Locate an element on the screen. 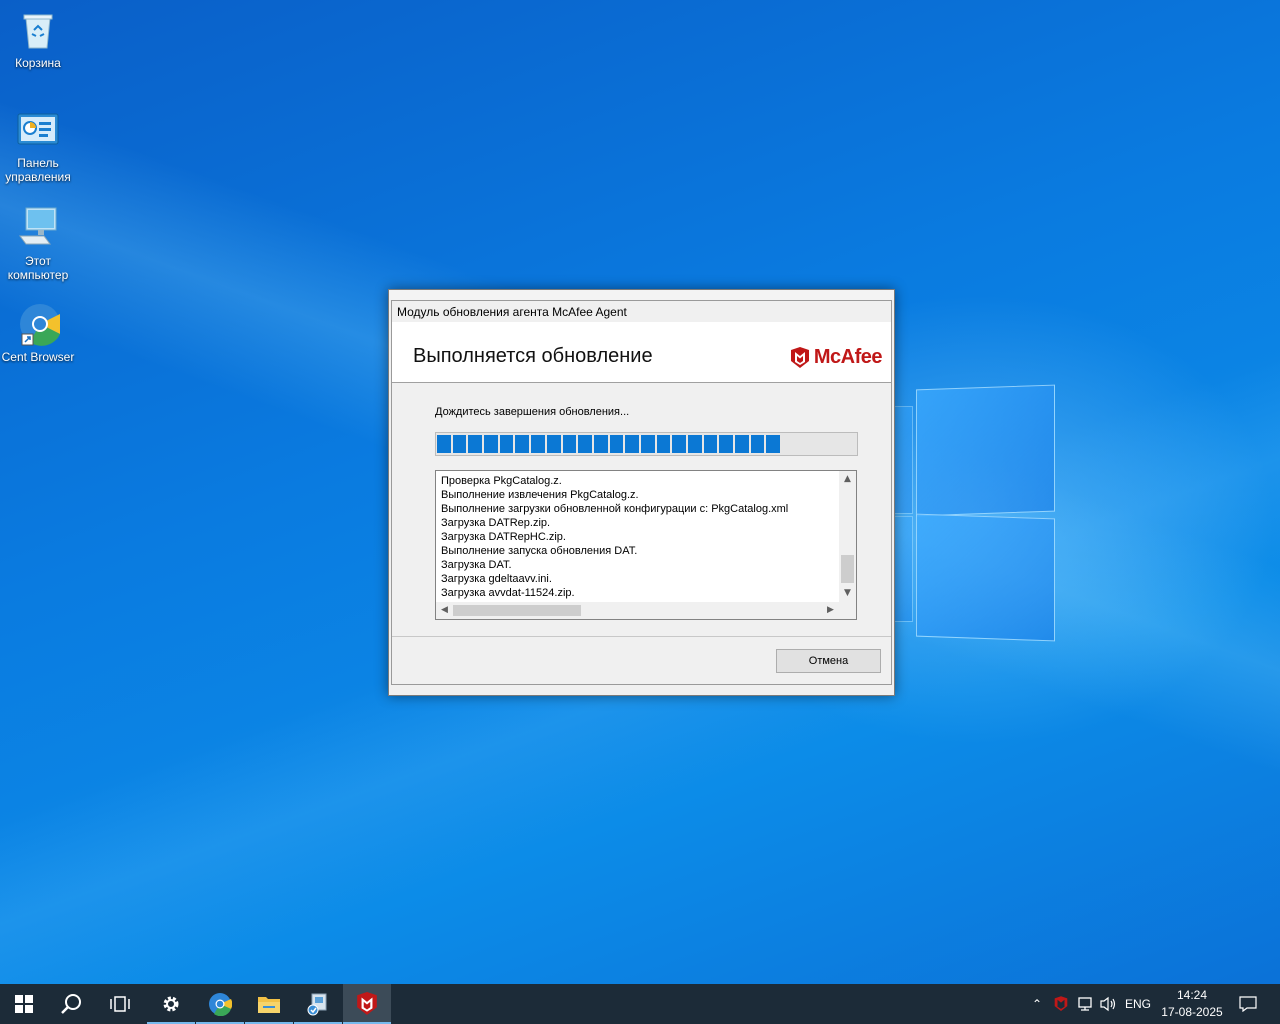  network-icon is located at coordinates (1085, 1004).